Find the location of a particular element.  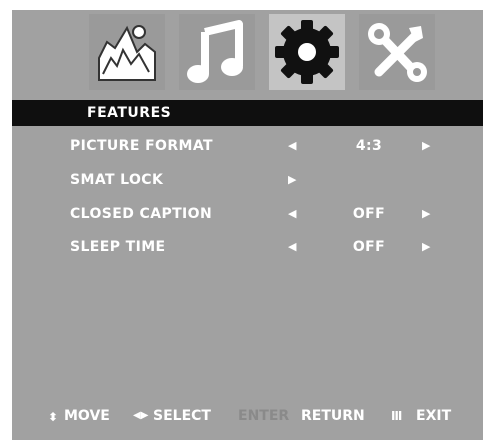

tools-icon is located at coordinates (397, 52).